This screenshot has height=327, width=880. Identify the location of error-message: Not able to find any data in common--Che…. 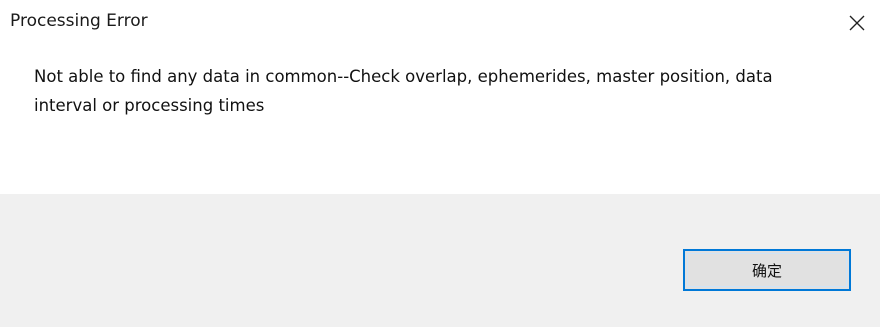
(403, 91).